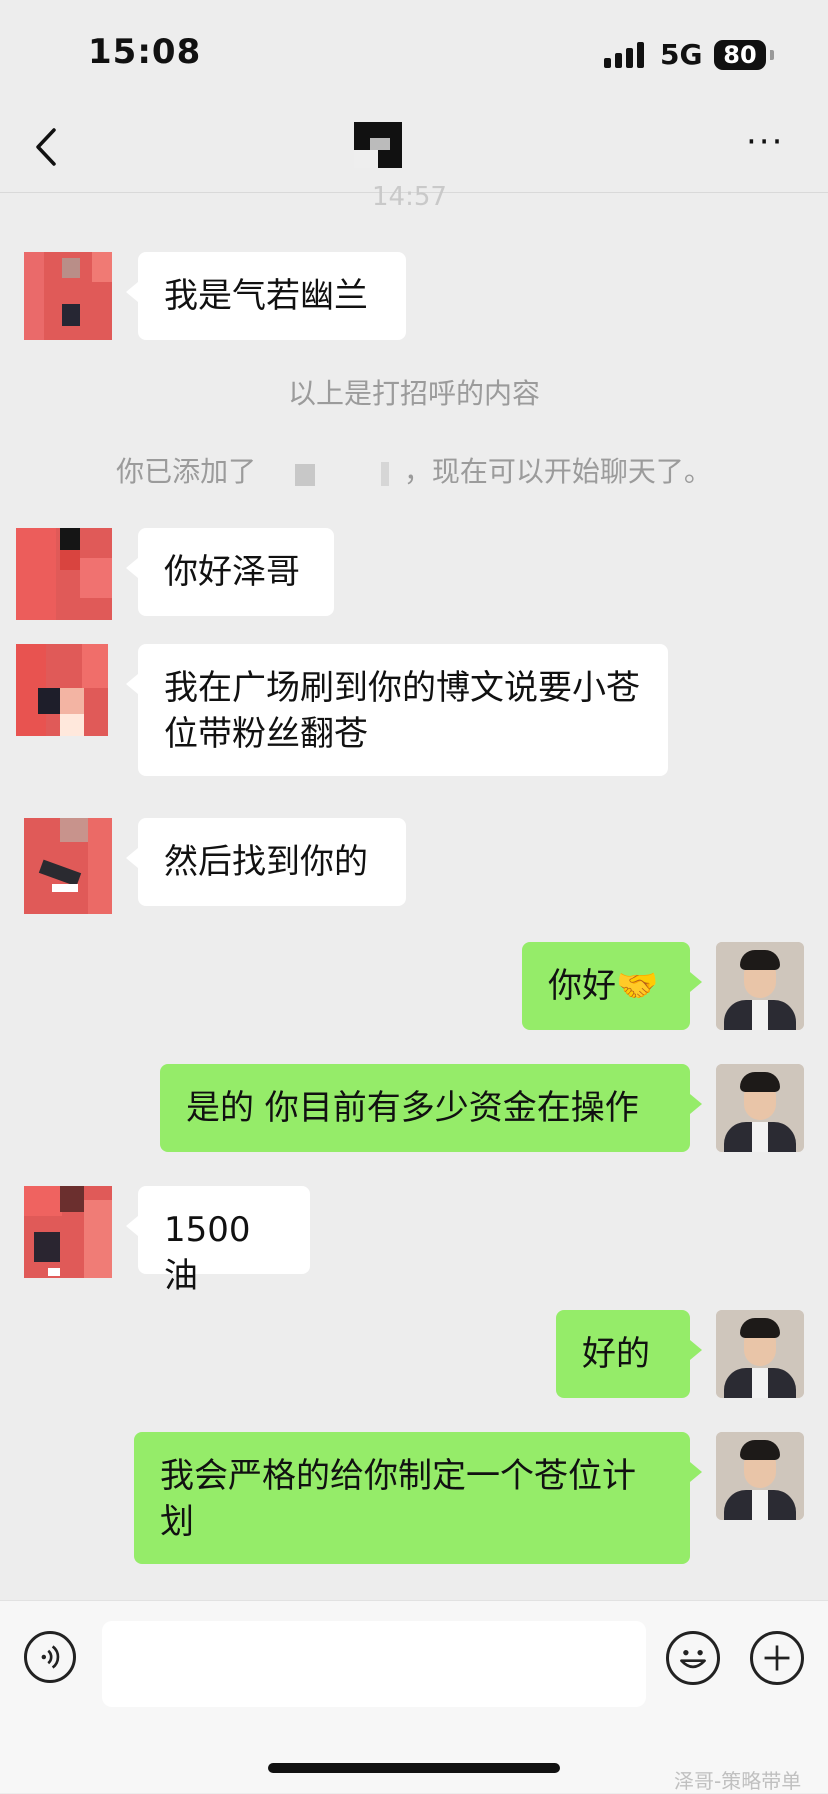 Image resolution: width=828 pixels, height=1794 pixels. Describe the element at coordinates (418, 1498) in the screenshot. I see `message-bubble: 我会严格的给你制定一个苍位计划` at that location.